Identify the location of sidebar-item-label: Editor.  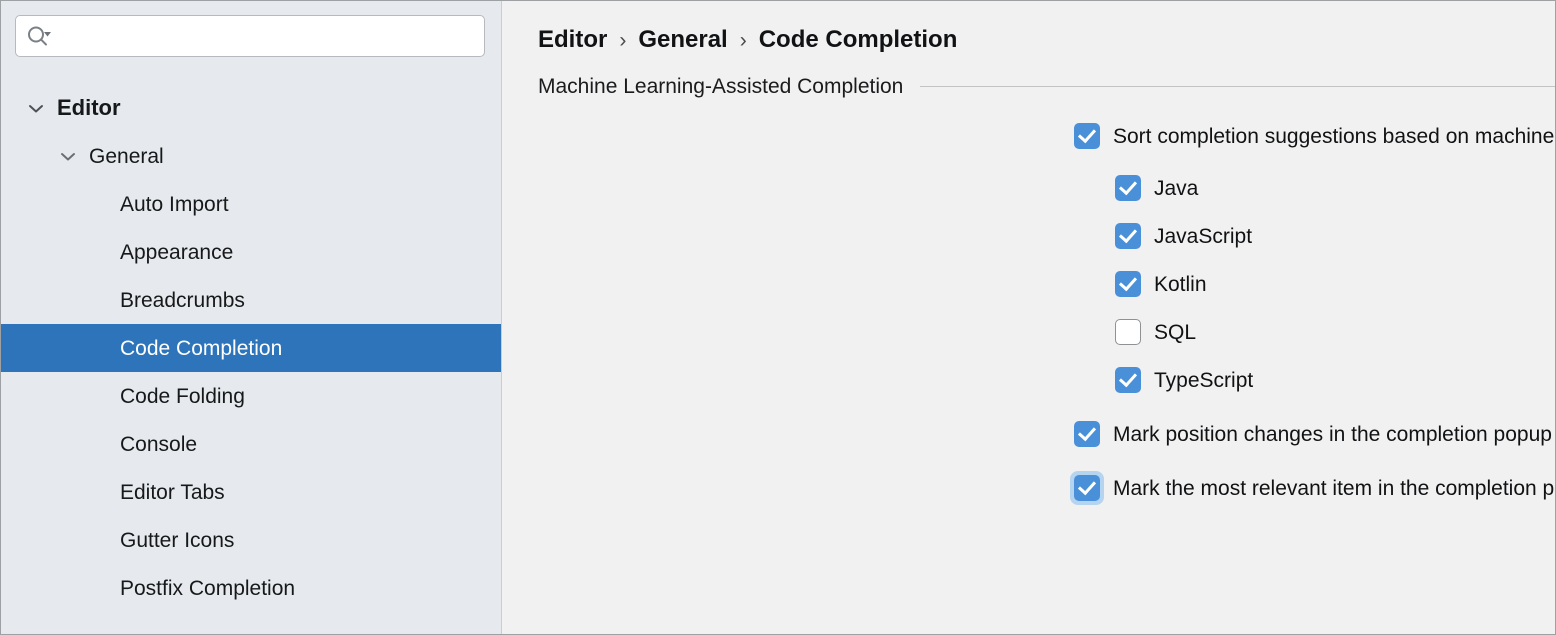
(89, 107).